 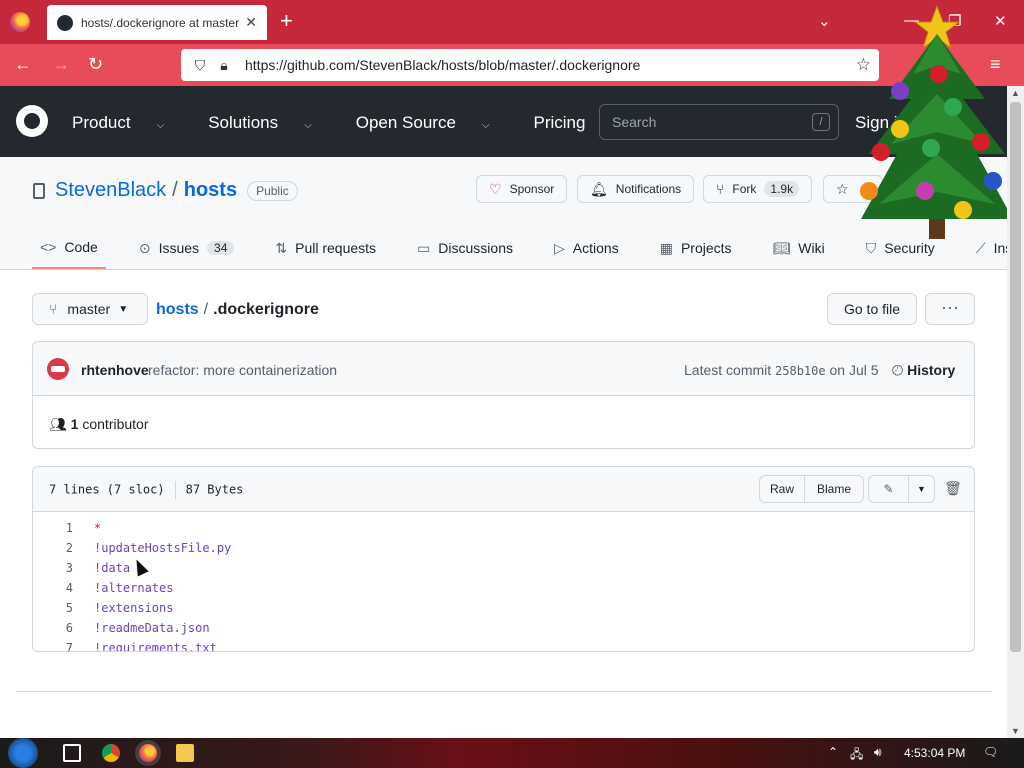 I want to click on line-number: 6, so click(x=53, y=628).